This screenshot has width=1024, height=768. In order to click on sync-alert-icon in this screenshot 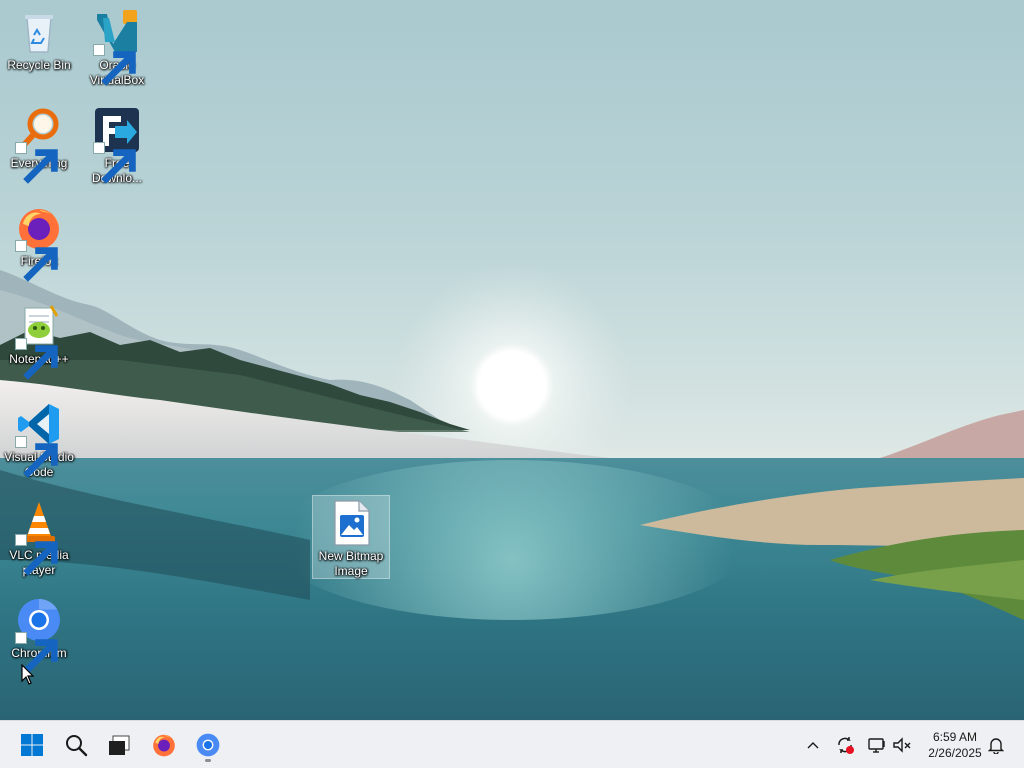, I will do `click(846, 745)`.